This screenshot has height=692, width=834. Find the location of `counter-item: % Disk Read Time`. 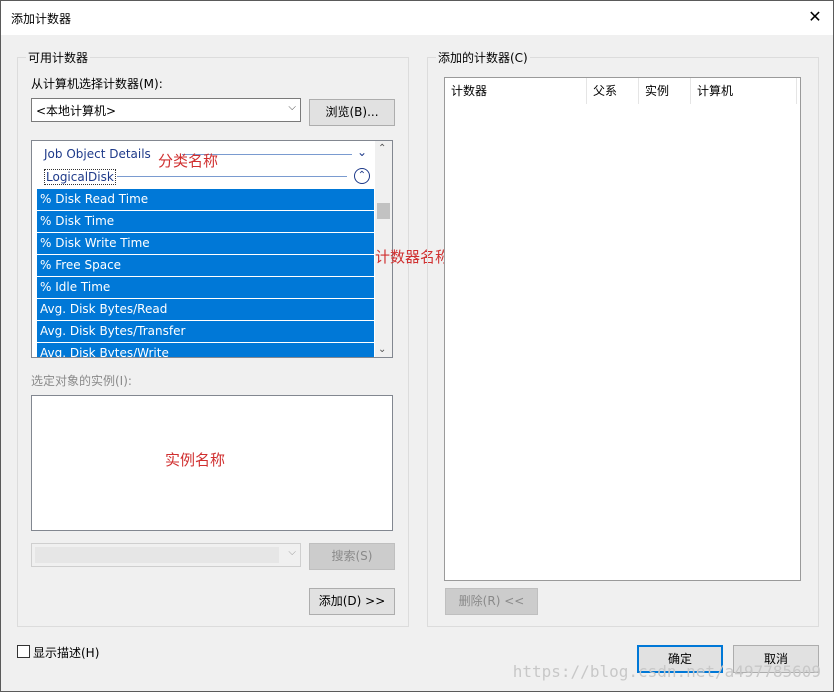

counter-item: % Disk Read Time is located at coordinates (205, 199).